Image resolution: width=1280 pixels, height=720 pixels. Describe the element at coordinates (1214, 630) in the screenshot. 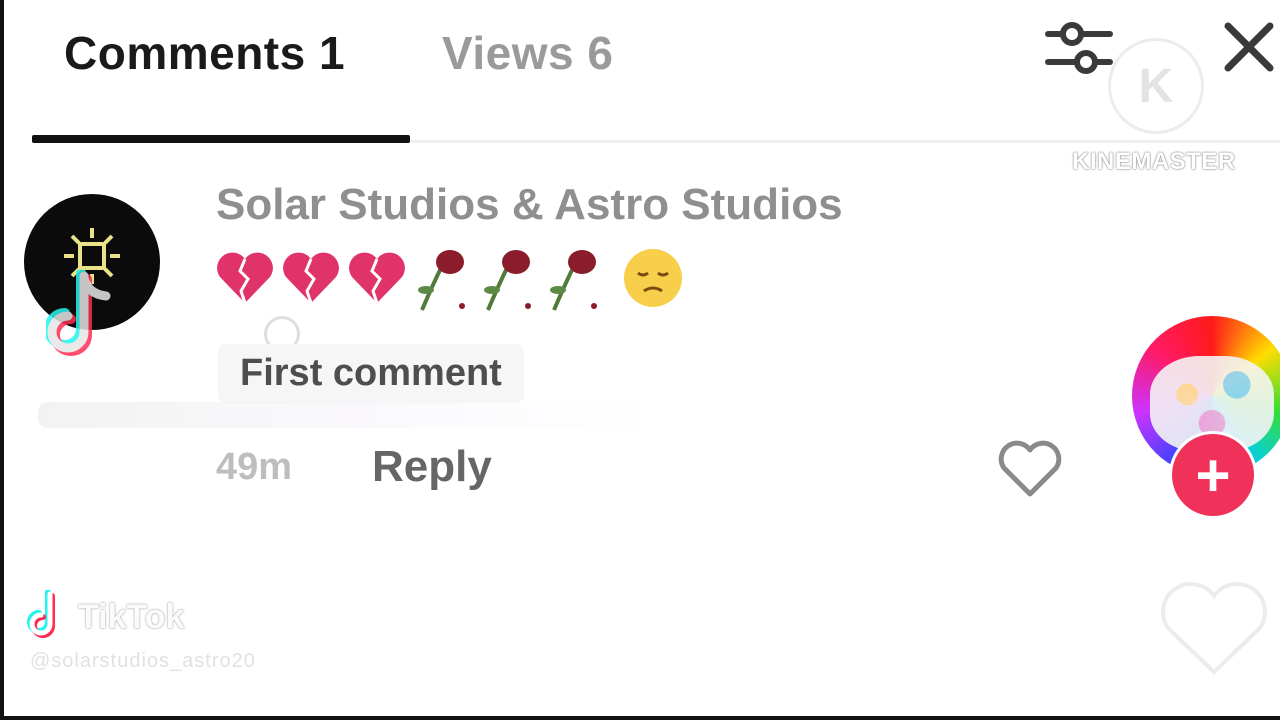

I see `video-like-icon` at that location.